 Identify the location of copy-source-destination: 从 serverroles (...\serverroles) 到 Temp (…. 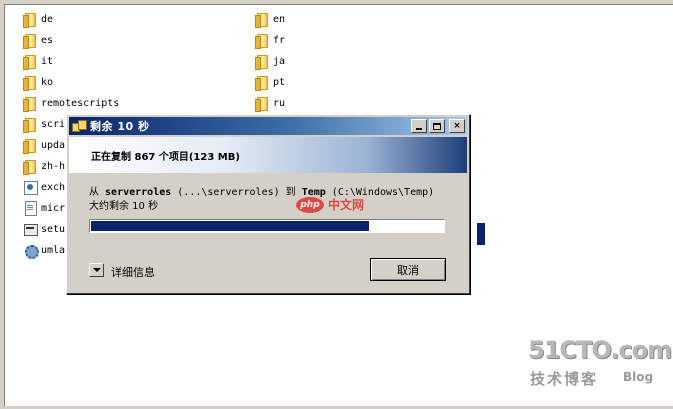
(261, 190).